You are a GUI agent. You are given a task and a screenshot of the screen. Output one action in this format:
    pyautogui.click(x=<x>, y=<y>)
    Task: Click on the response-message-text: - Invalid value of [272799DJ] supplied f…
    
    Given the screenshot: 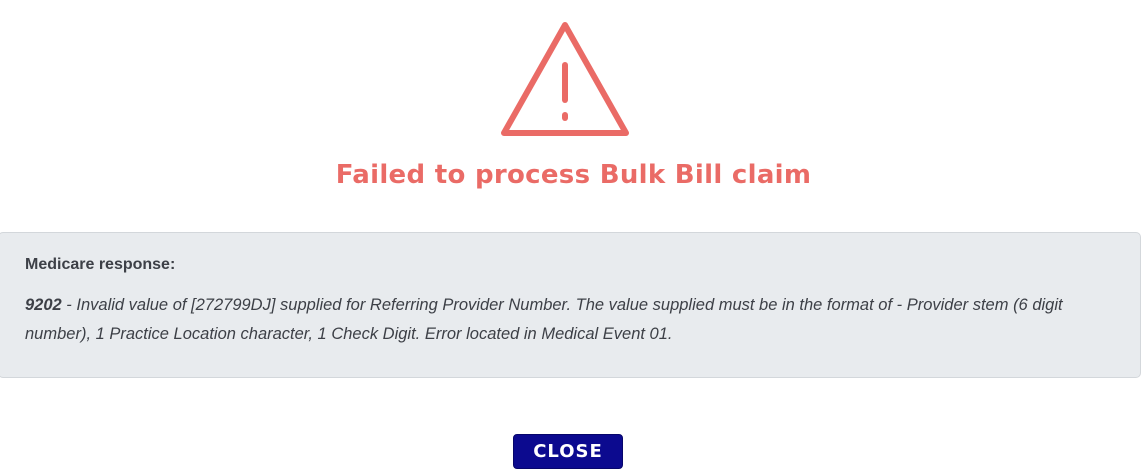 What is the action you would take?
    pyautogui.click(x=544, y=319)
    